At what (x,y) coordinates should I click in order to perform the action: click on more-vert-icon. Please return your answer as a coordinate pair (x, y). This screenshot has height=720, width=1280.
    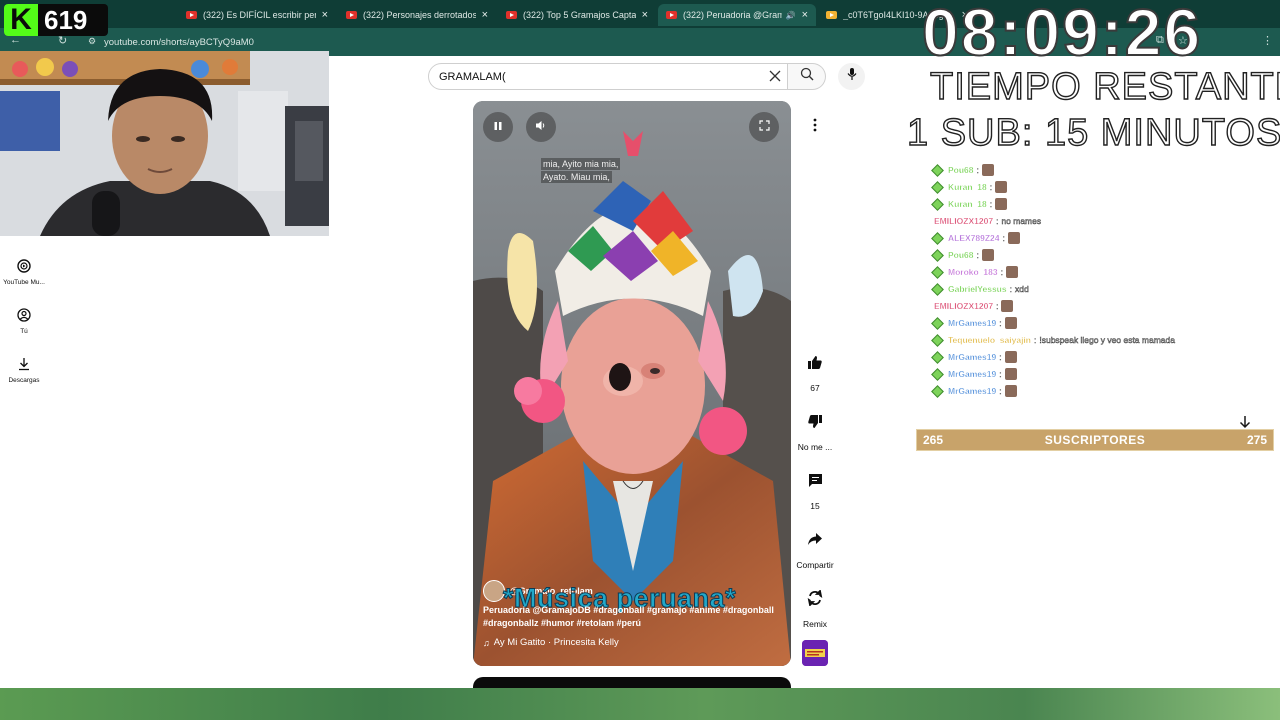
    Looking at the image, I should click on (815, 127).